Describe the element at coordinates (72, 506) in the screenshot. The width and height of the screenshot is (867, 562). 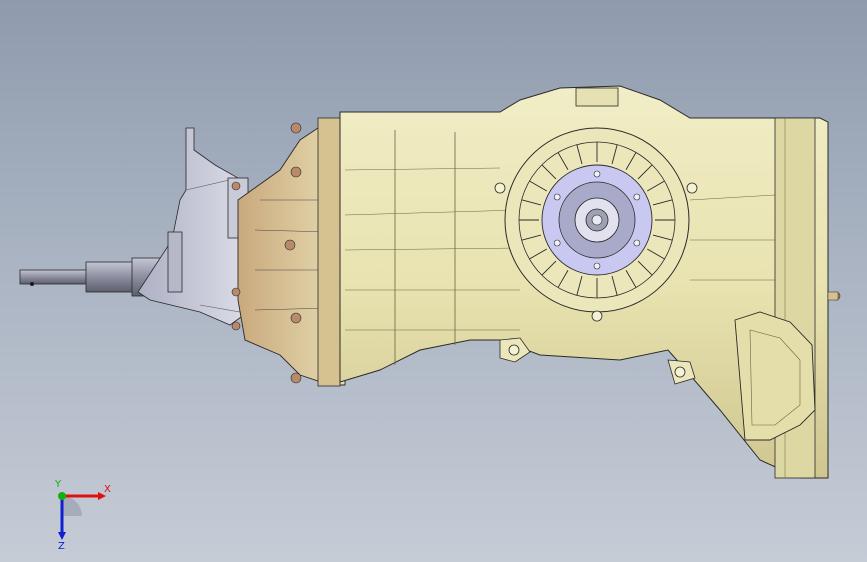
I see `triad-plane-icon` at that location.